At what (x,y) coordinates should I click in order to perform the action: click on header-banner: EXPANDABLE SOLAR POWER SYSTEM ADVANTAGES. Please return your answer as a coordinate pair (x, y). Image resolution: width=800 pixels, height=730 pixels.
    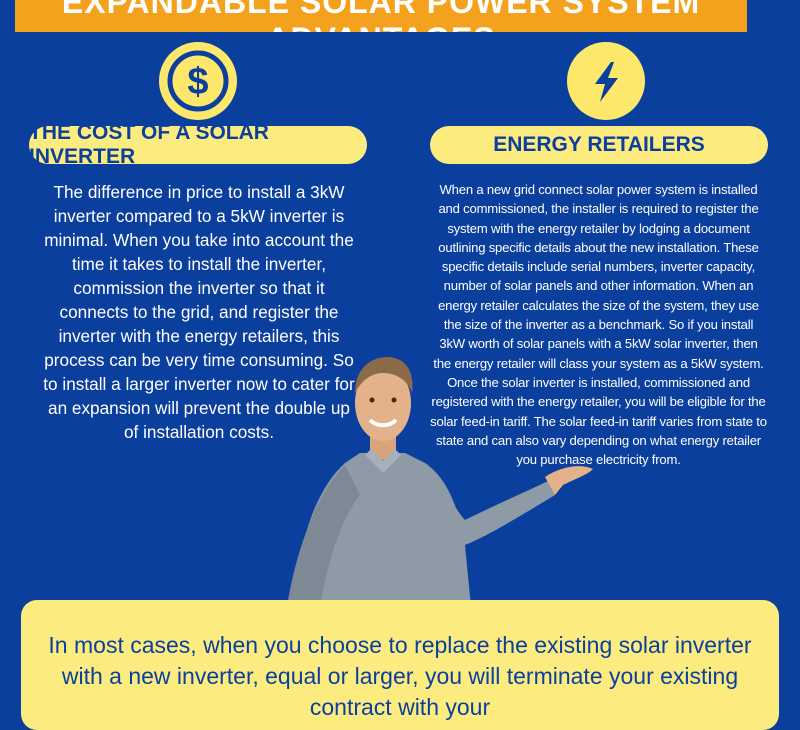
    Looking at the image, I should click on (381, 16).